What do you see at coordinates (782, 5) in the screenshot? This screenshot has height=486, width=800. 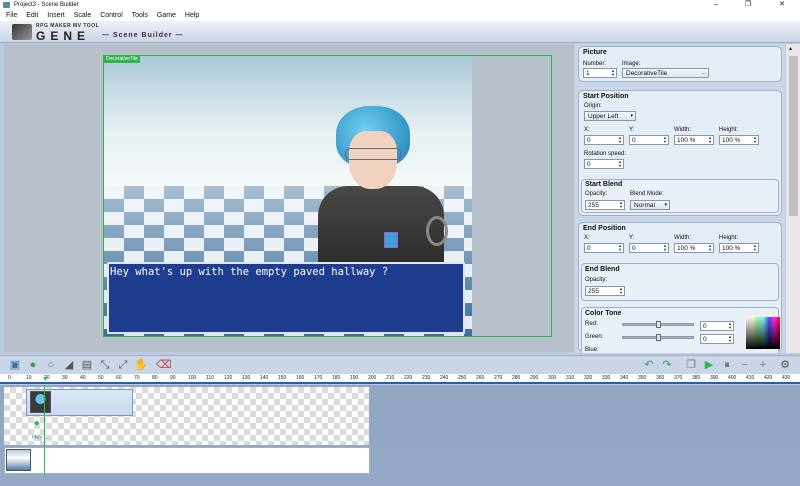 I see `close-button: ✕` at bounding box center [782, 5].